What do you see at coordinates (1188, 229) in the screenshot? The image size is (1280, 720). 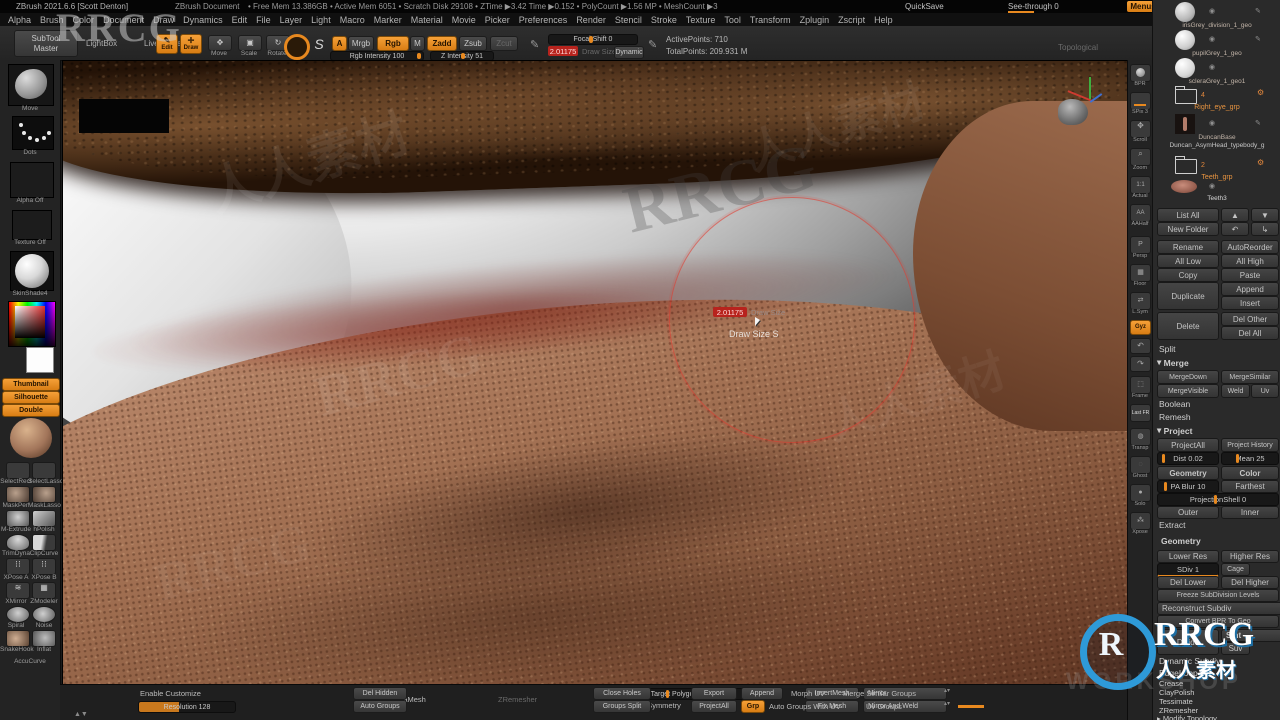 I see `new-folder-button: New Folder` at bounding box center [1188, 229].